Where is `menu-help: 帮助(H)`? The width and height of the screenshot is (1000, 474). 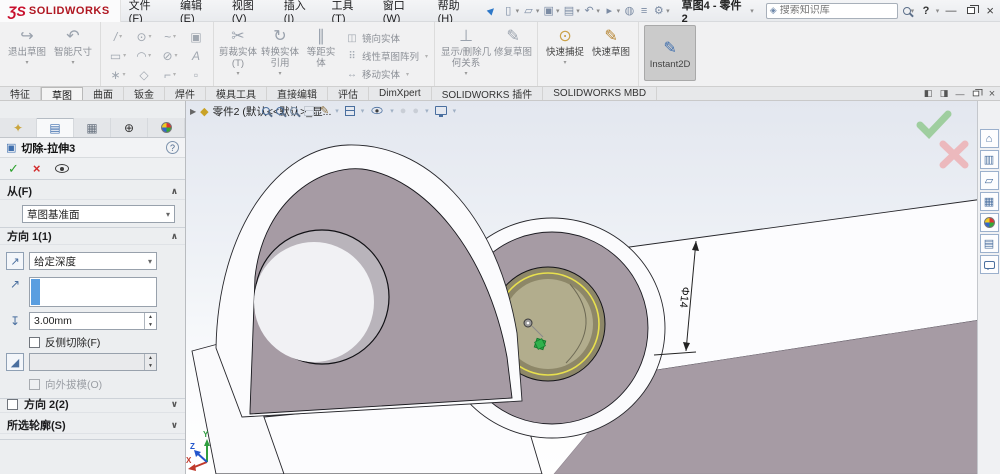
menu-help: 帮助(H) is located at coordinates (456, 12).